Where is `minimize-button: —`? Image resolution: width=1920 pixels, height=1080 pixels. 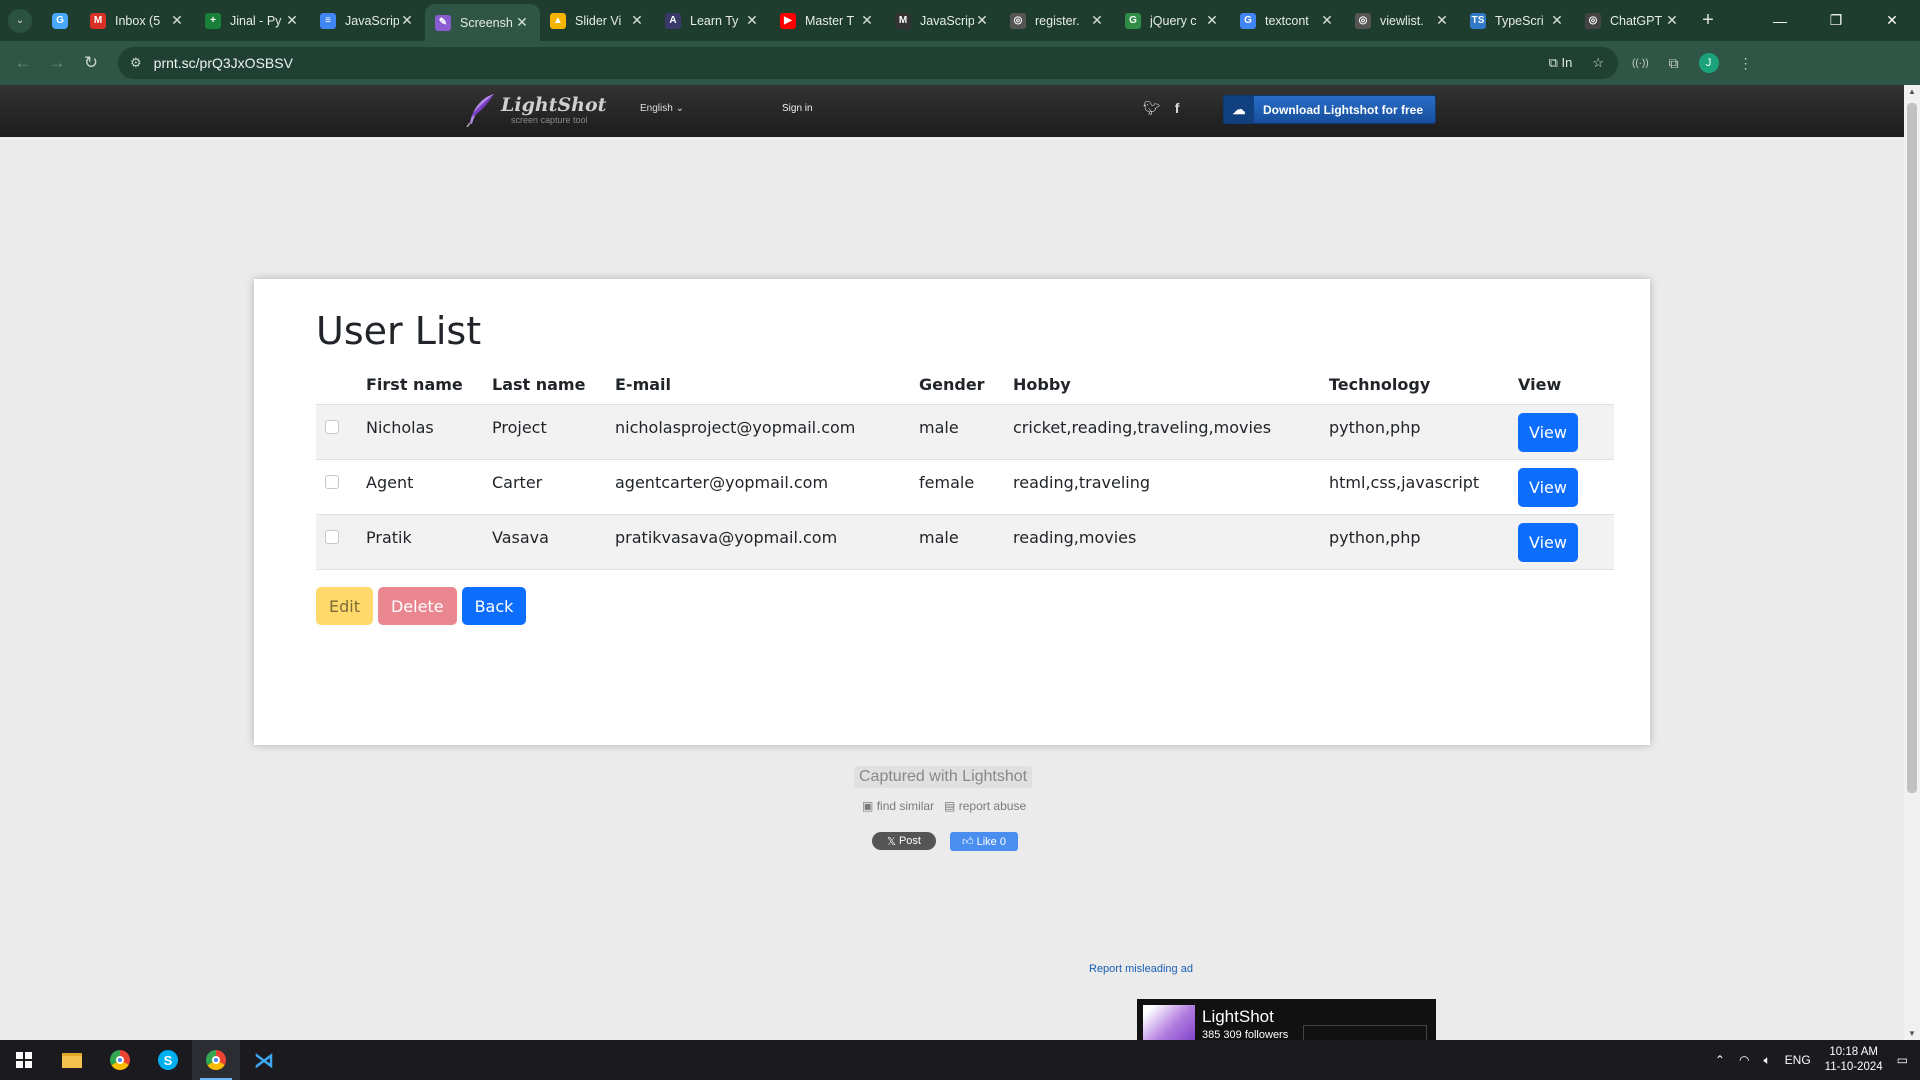 minimize-button: — is located at coordinates (1780, 20).